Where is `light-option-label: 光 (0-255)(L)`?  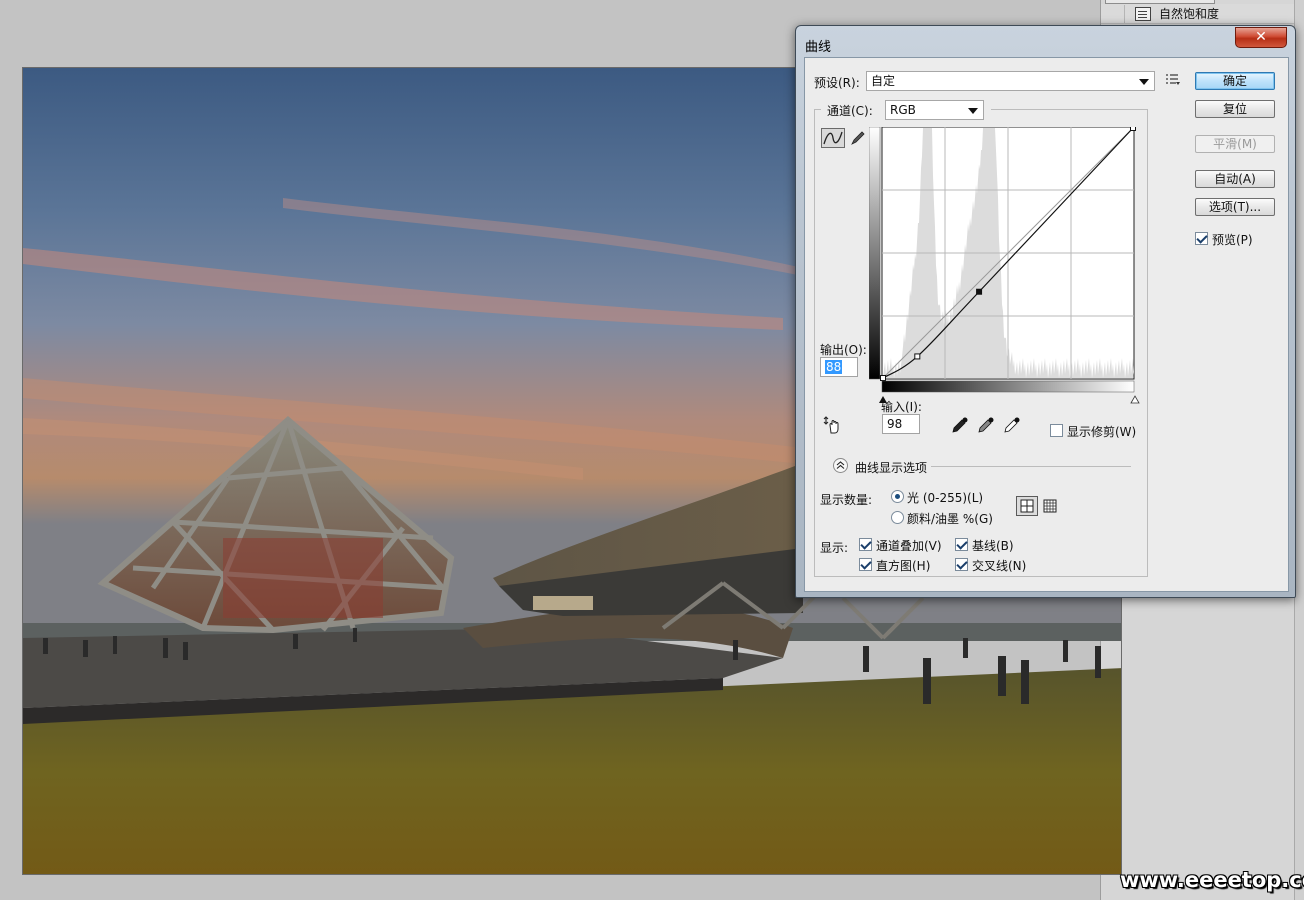
light-option-label: 光 (0-255)(L) is located at coordinates (945, 498).